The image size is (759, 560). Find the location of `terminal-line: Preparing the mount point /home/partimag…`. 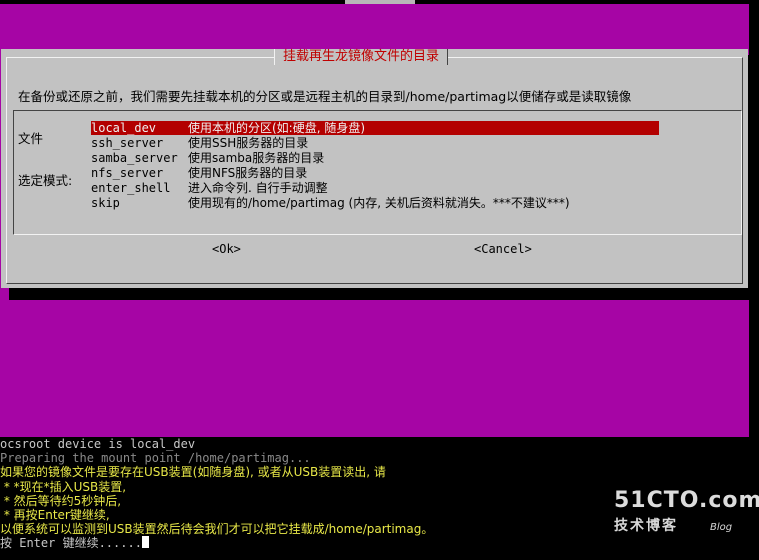

terminal-line: Preparing the mount point /home/partimag… is located at coordinates (379, 458).